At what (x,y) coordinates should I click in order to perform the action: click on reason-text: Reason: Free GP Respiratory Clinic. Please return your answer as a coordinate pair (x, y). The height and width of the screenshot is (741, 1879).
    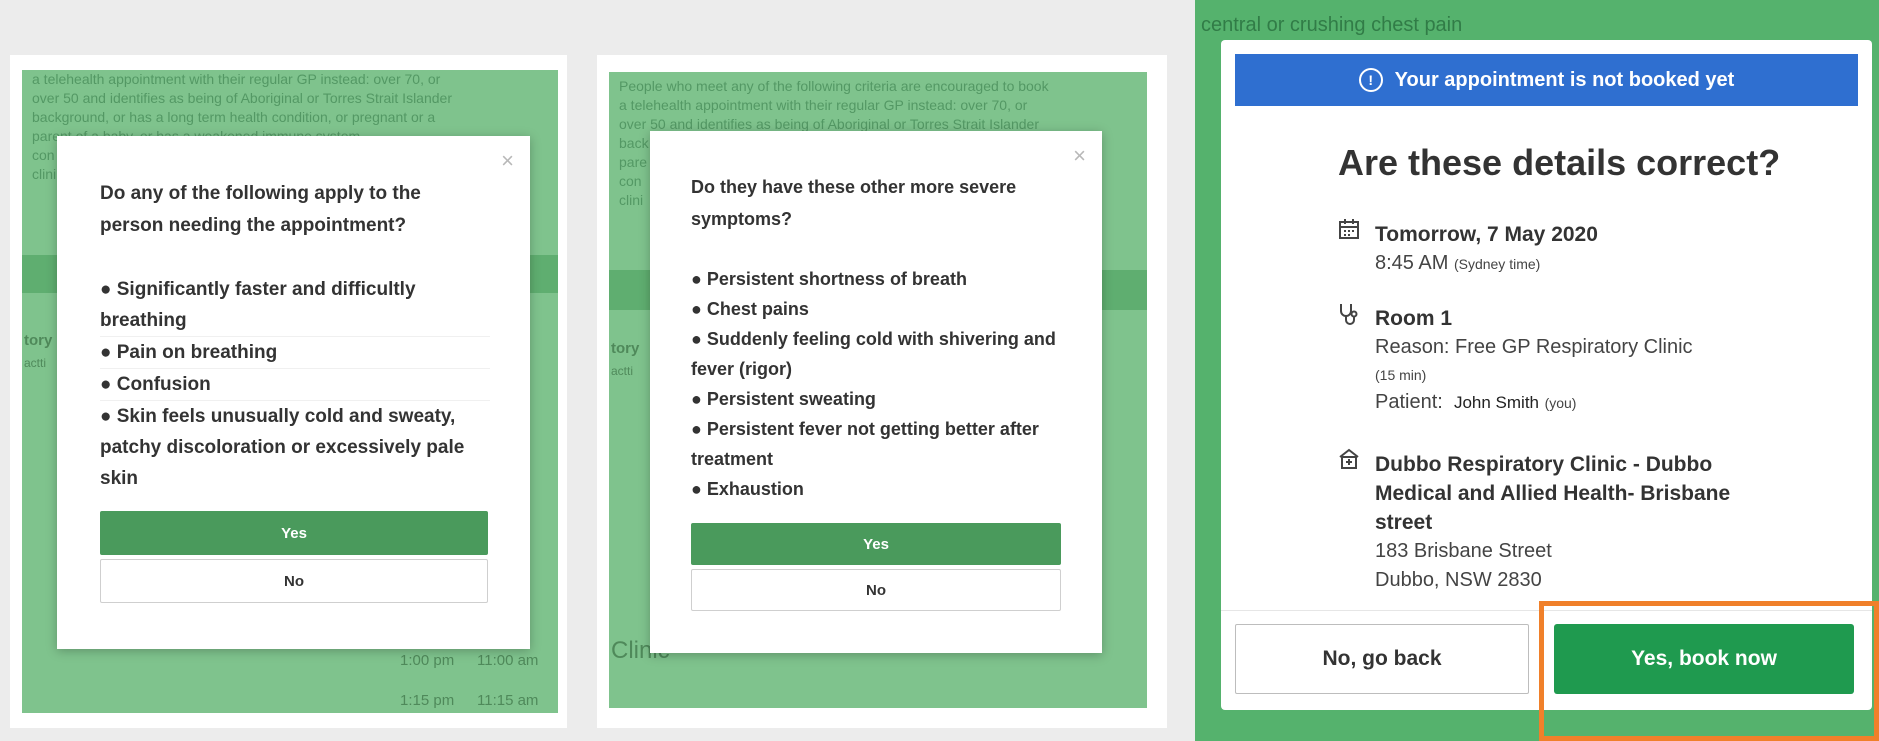
    Looking at the image, I should click on (1534, 347).